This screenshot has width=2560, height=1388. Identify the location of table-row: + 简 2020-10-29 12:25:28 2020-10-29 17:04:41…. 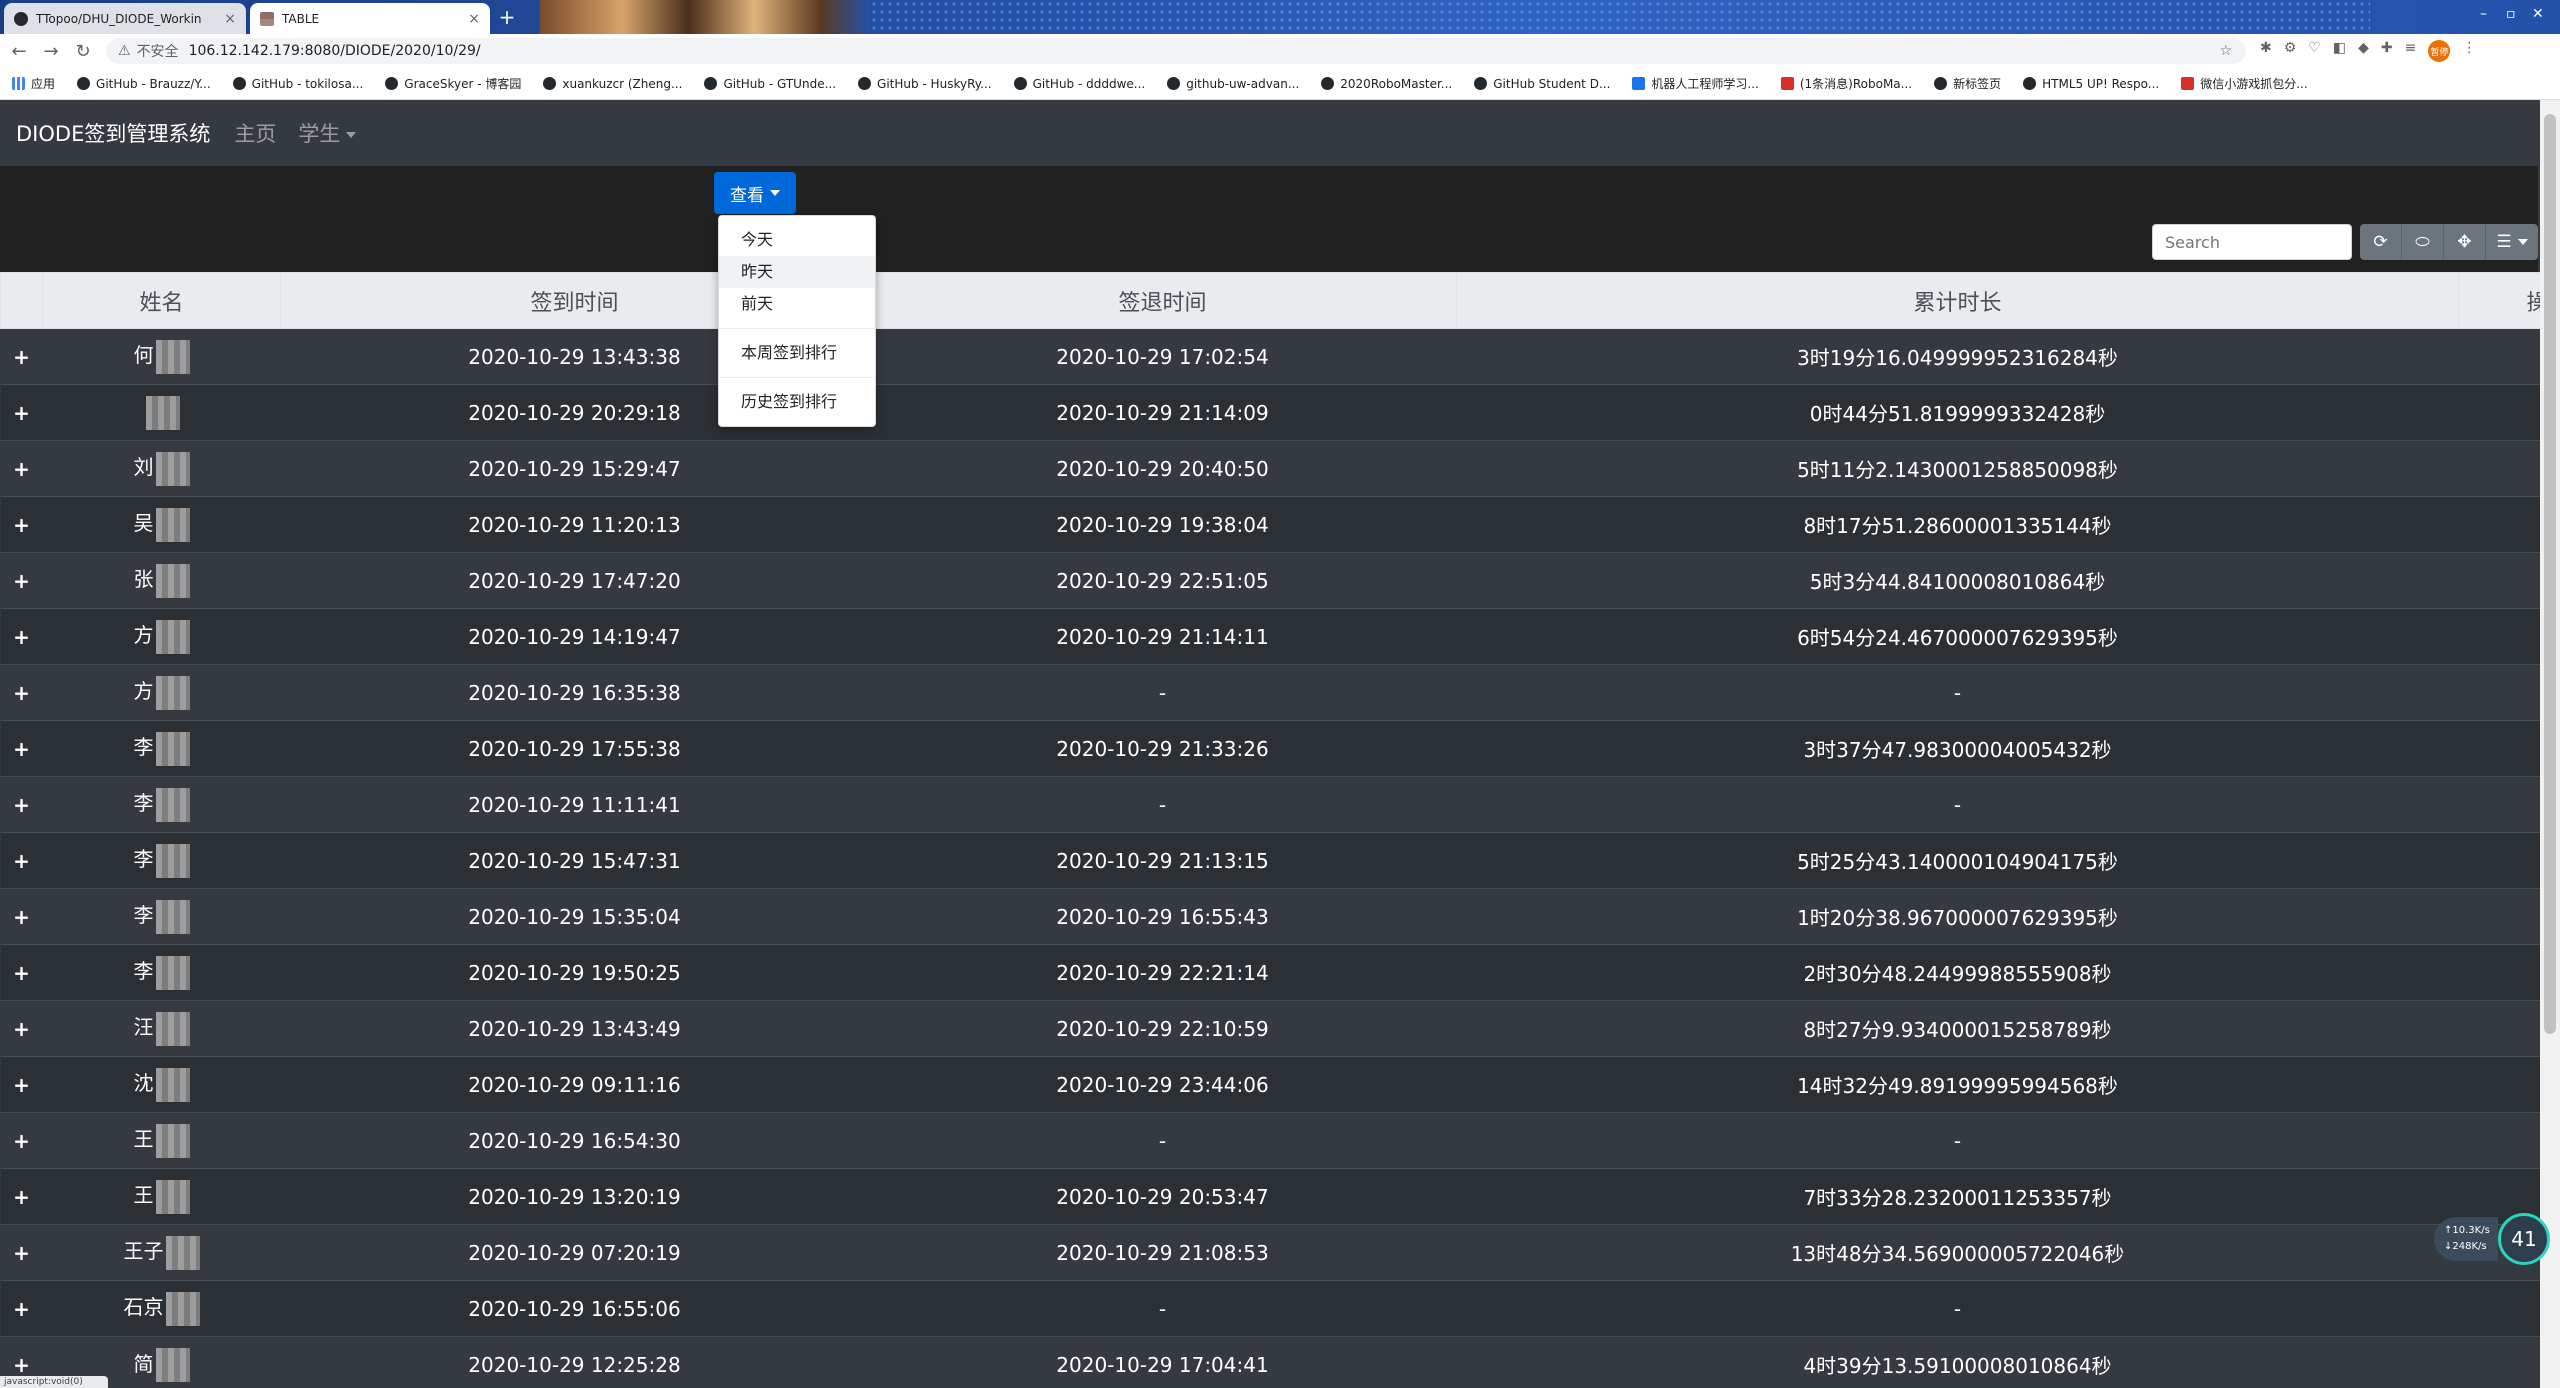
(1280, 1362).